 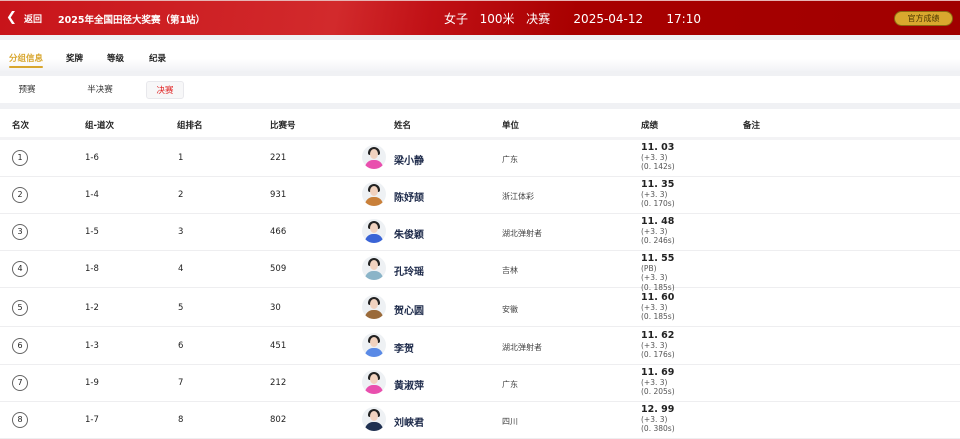 I want to click on athlete-unit: 湖北弹射者, so click(x=522, y=233).